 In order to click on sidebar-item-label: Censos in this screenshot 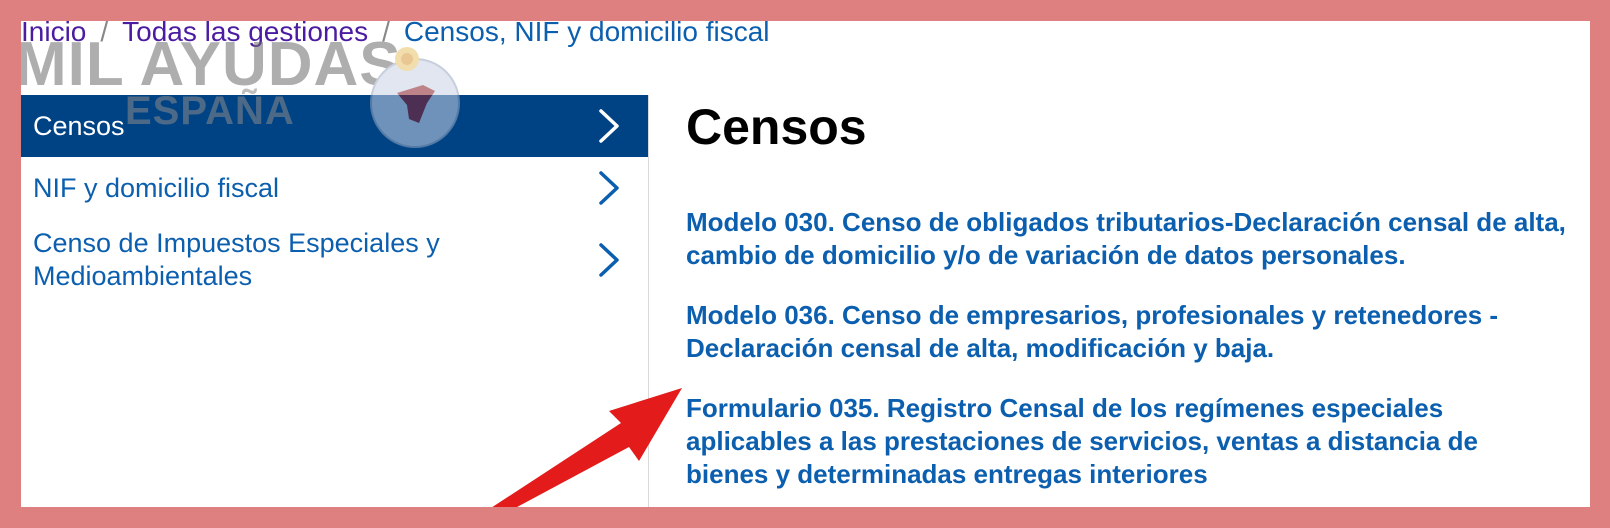, I will do `click(79, 125)`.